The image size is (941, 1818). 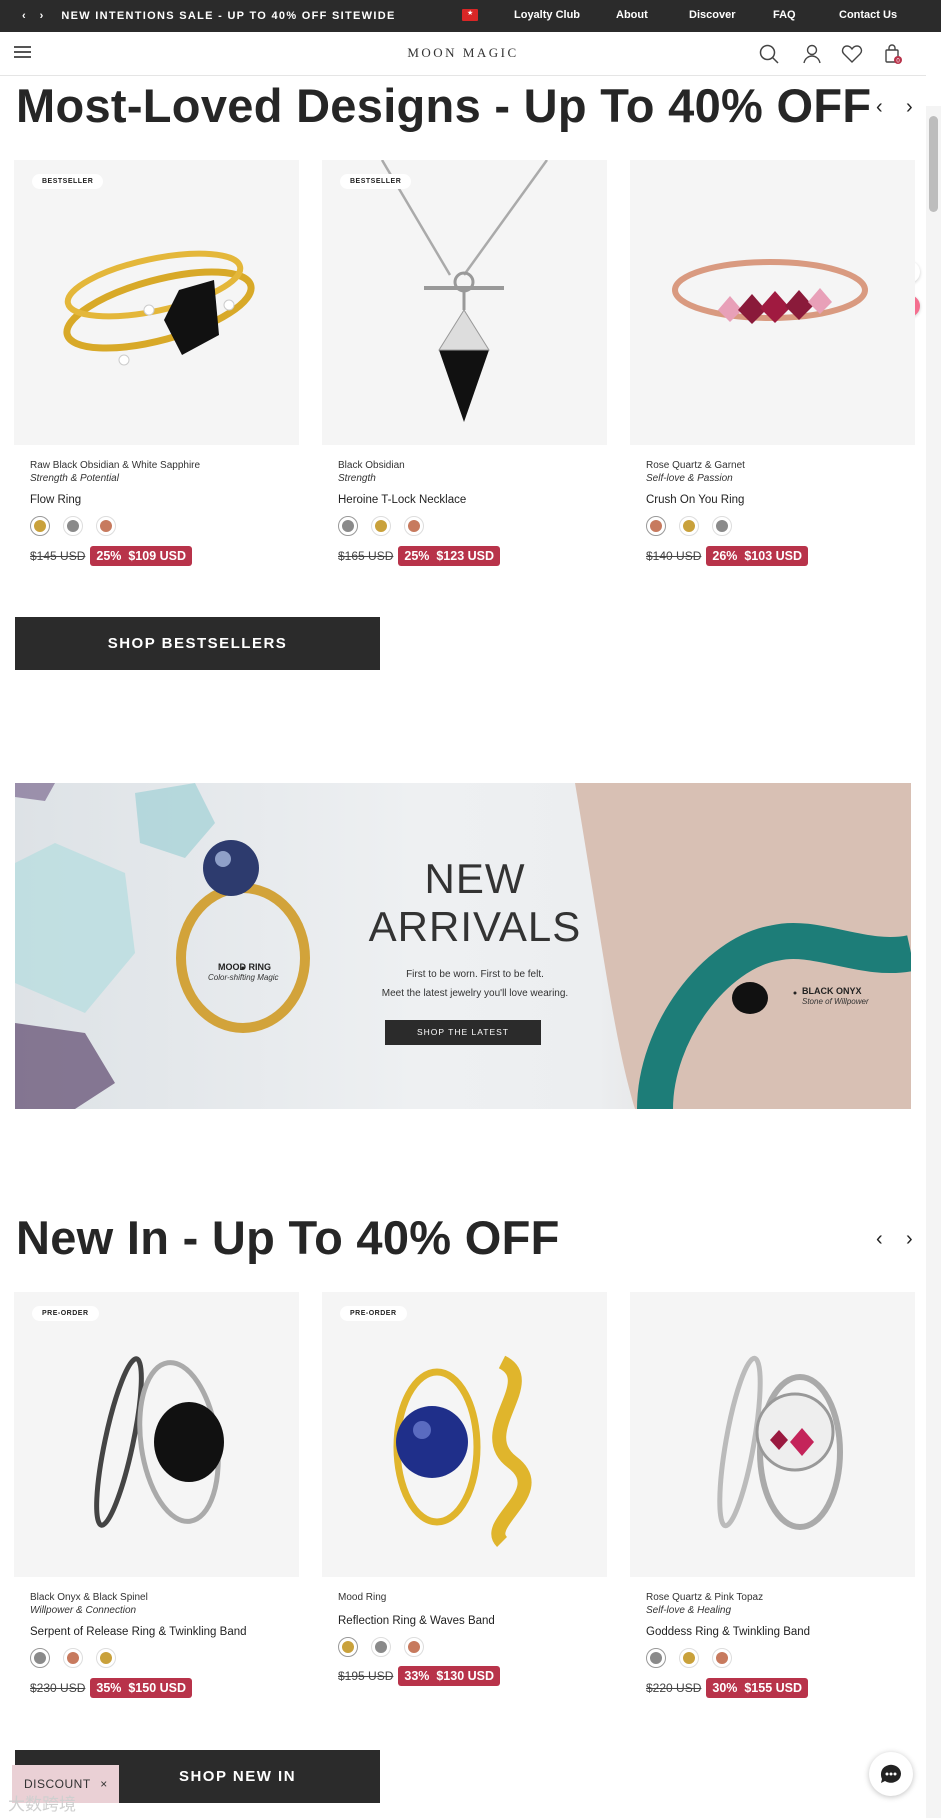 I want to click on nav-about: About, so click(x=632, y=15).